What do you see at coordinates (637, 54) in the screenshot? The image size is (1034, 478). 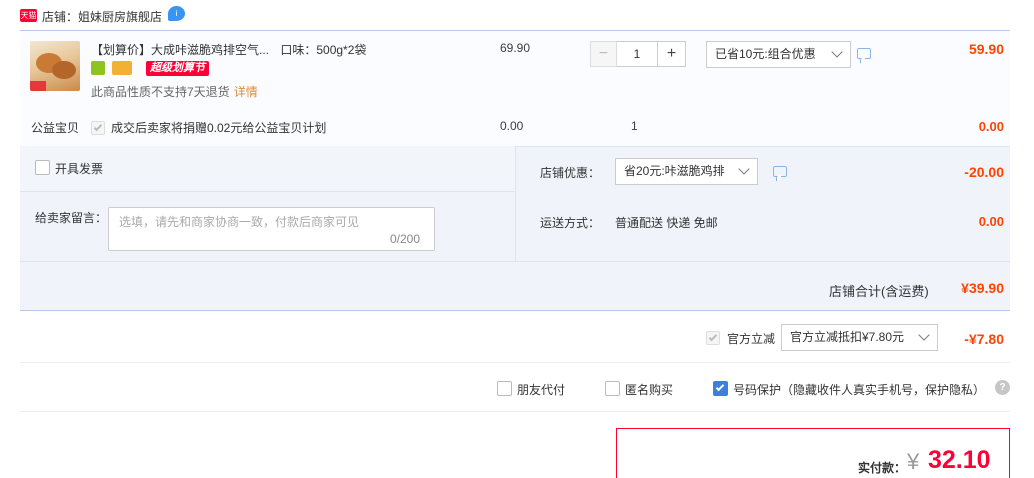 I see `quantity-input: 1` at bounding box center [637, 54].